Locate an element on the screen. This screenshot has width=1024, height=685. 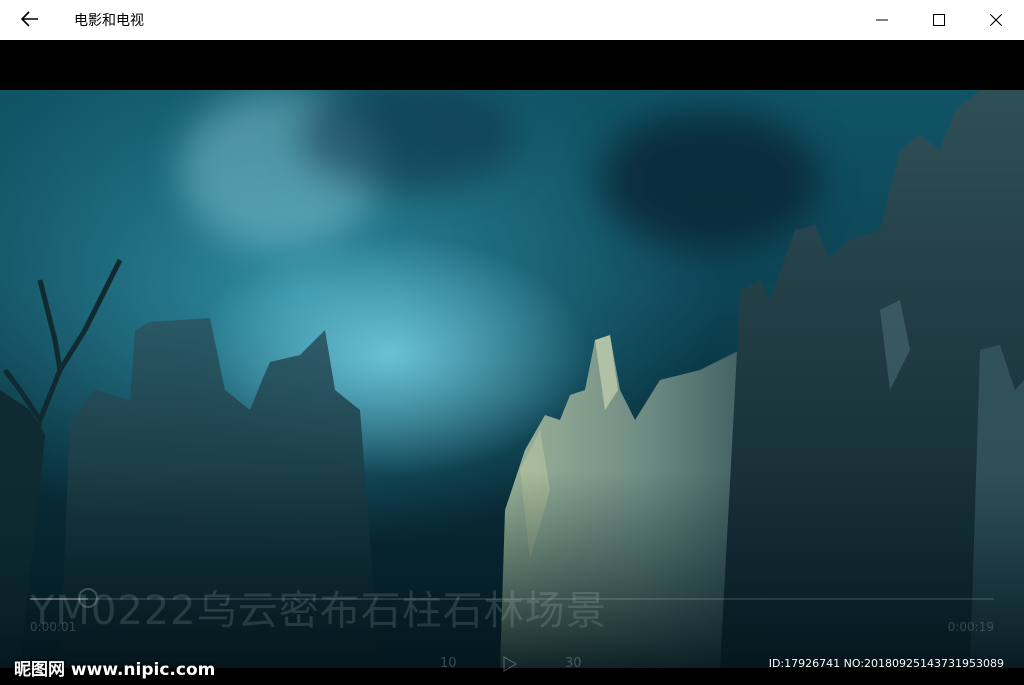
image-id-watermark: ID:17926741 NO:20180925143731953089 is located at coordinates (886, 663).